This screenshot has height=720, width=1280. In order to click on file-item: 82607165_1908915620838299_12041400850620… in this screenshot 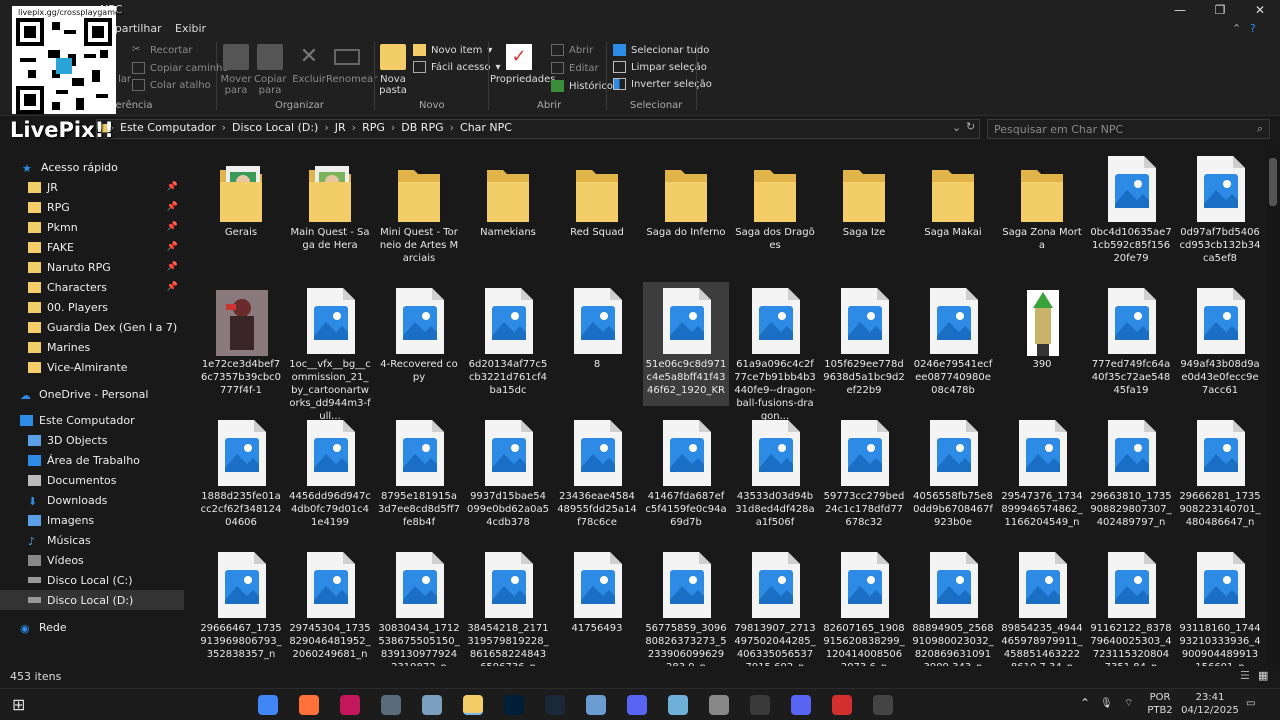, I will do `click(864, 606)`.